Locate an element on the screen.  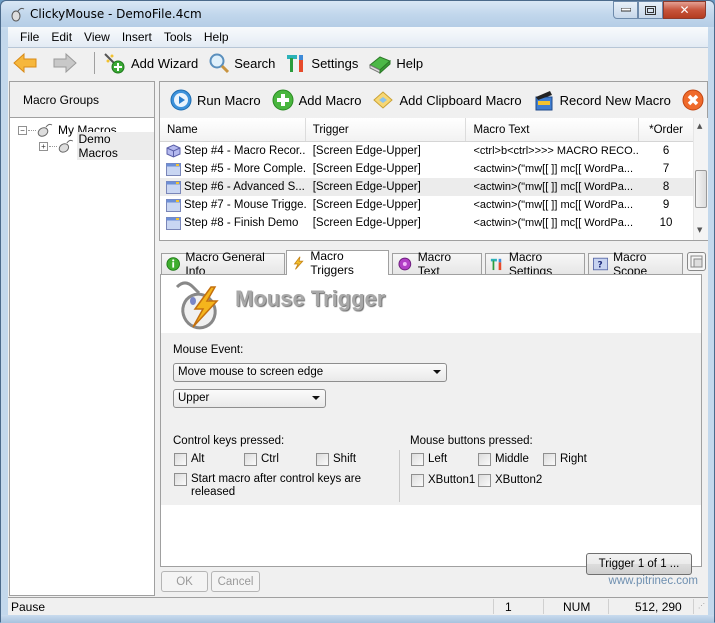
dock-panel-icon is located at coordinates (696, 261).